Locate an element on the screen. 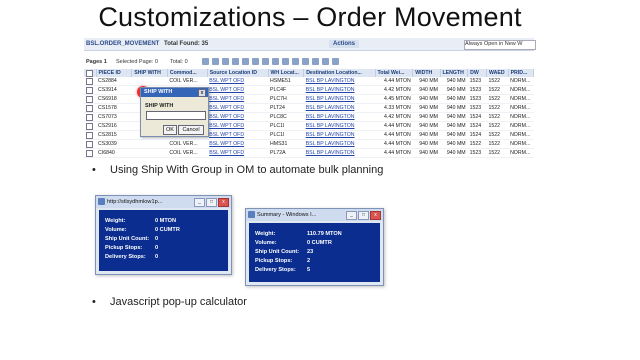 The width and height of the screenshot is (640, 360). column-header: PIECE ID is located at coordinates (114, 73).